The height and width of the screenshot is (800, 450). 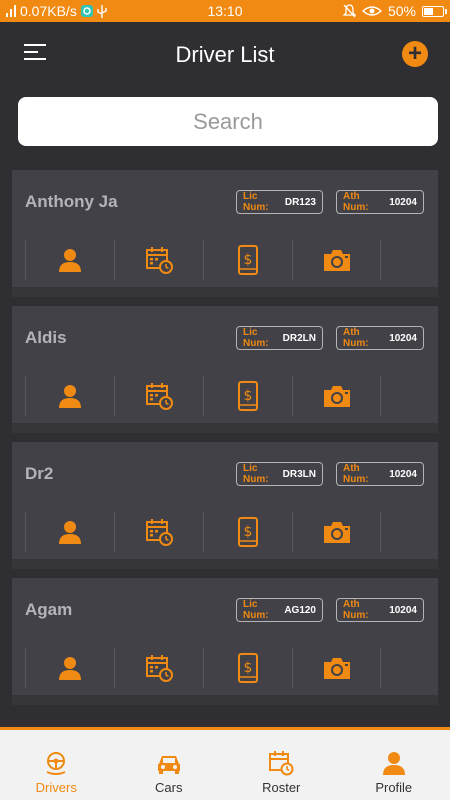 What do you see at coordinates (415, 54) in the screenshot?
I see `add-driver-button: +` at bounding box center [415, 54].